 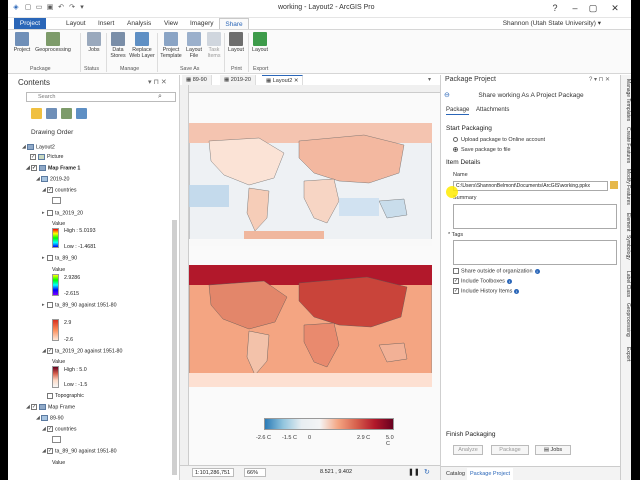 What do you see at coordinates (118, 45) in the screenshot?
I see `data-stores-button: Data Stores` at bounding box center [118, 45].